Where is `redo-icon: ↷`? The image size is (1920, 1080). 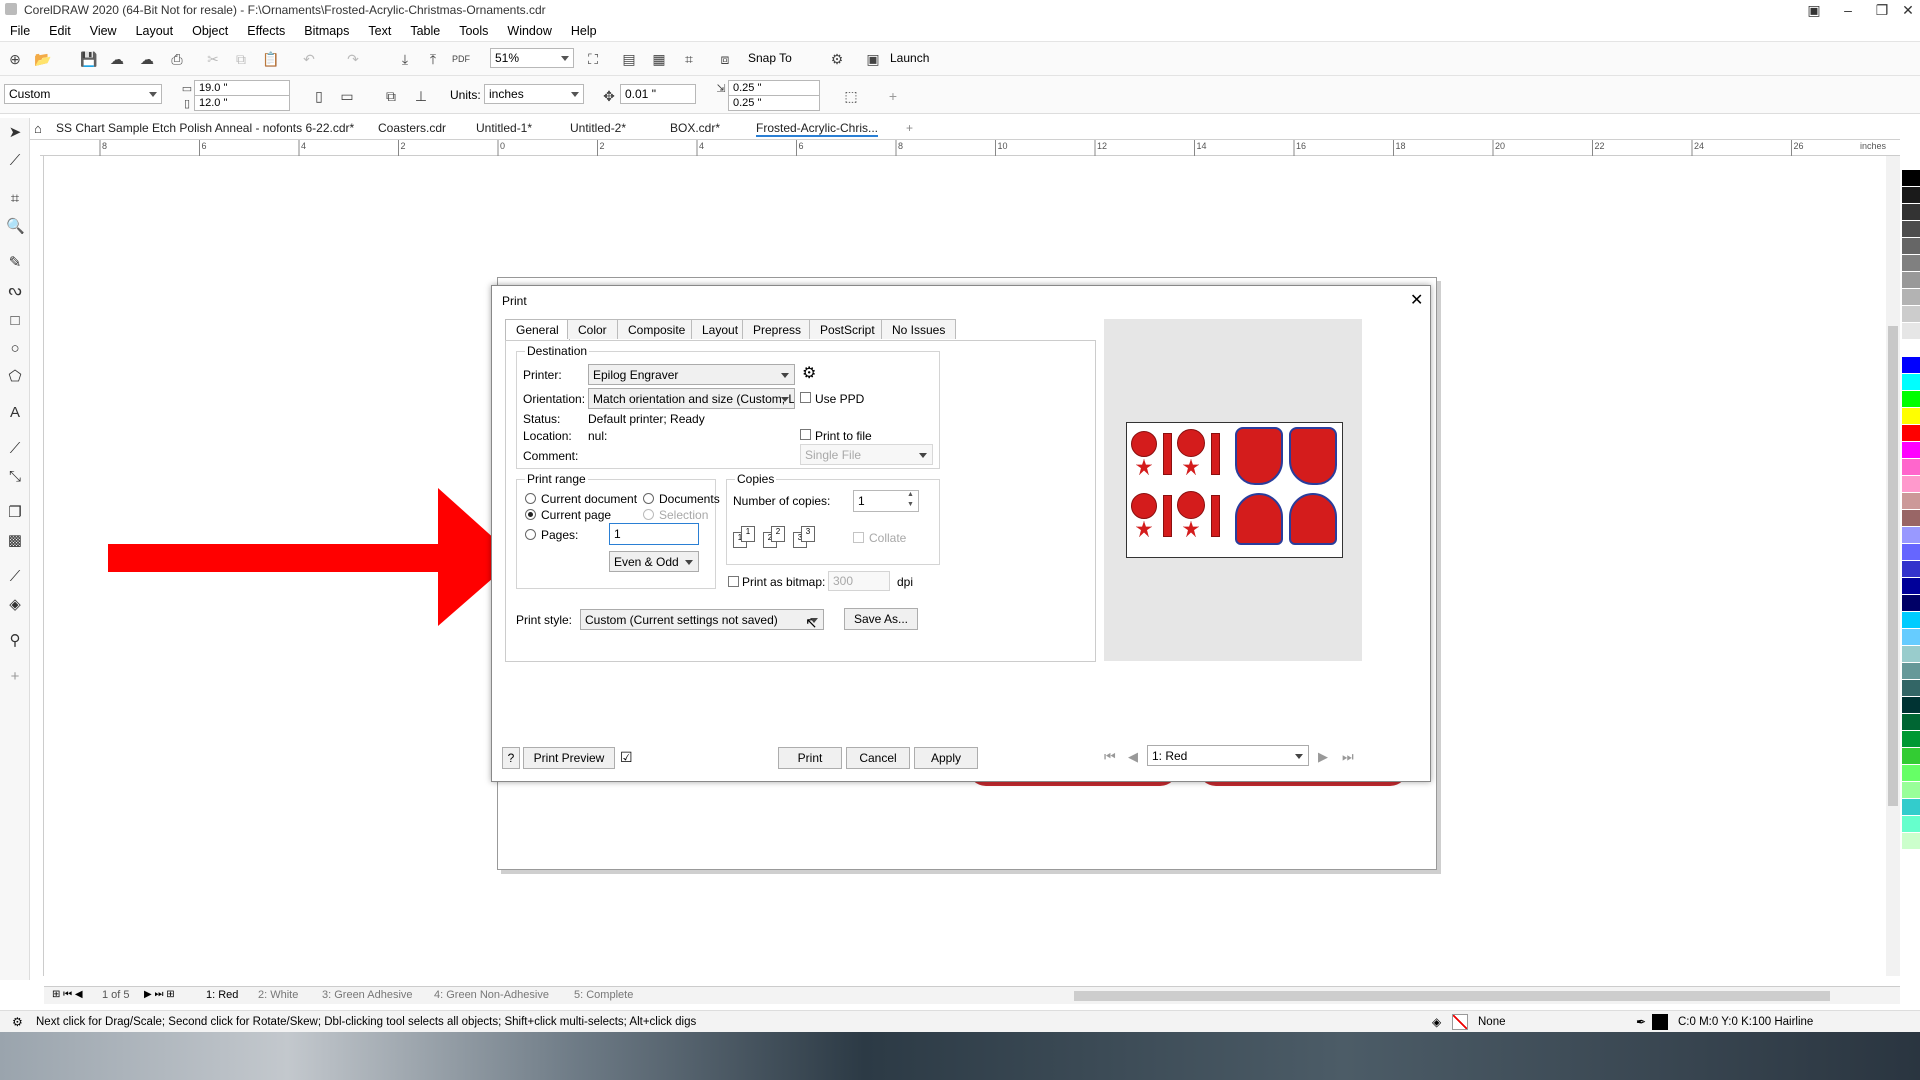 redo-icon: ↷ is located at coordinates (353, 59).